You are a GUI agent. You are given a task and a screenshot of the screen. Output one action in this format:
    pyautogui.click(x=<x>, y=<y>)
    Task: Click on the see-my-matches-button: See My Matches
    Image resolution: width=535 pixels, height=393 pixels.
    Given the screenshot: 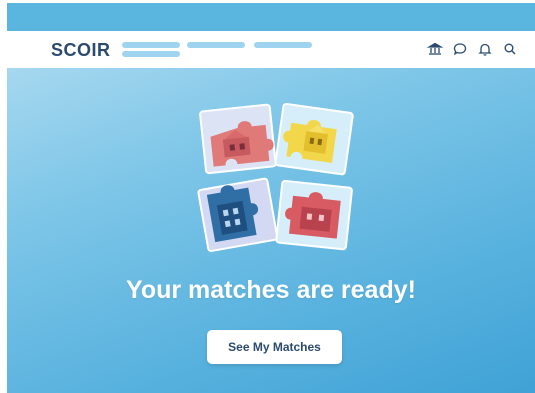 What is the action you would take?
    pyautogui.click(x=274, y=347)
    